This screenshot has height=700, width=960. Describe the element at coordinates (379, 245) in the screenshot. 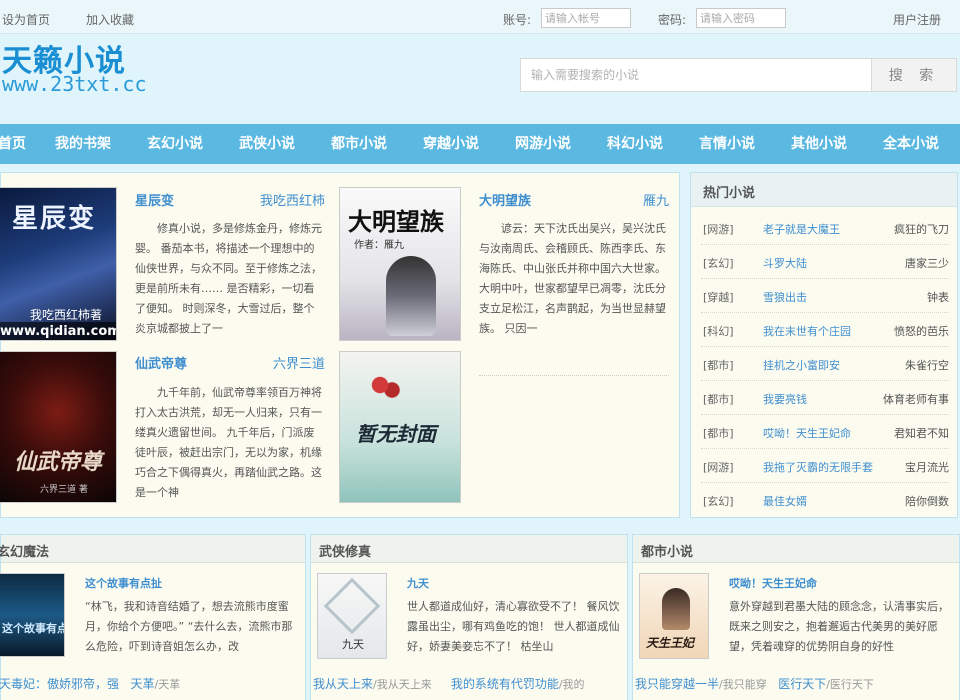

I see `cover-author-text: 作者：雁九` at that location.